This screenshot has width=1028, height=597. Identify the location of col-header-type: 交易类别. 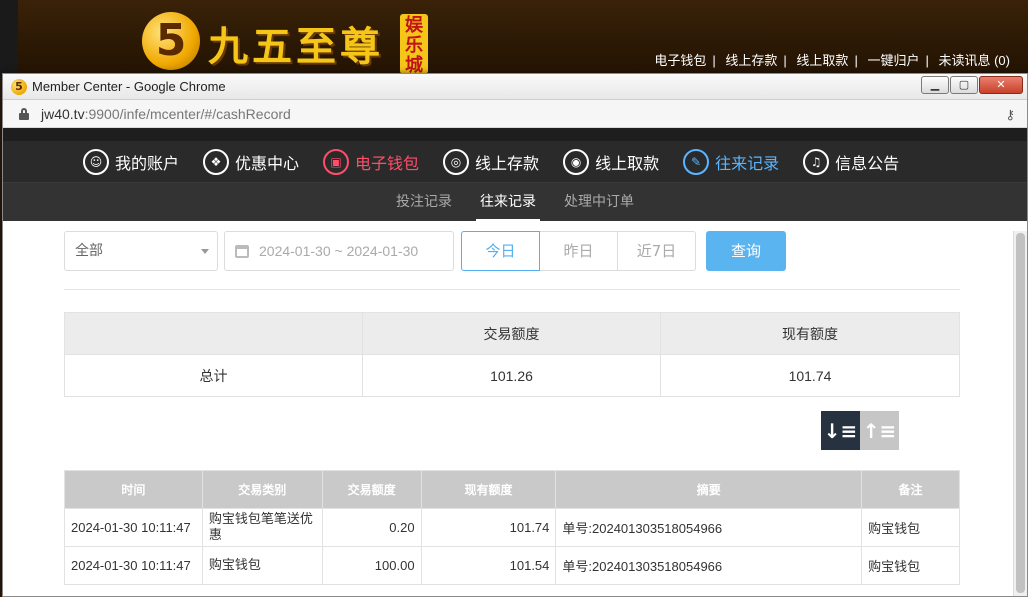
(262, 489).